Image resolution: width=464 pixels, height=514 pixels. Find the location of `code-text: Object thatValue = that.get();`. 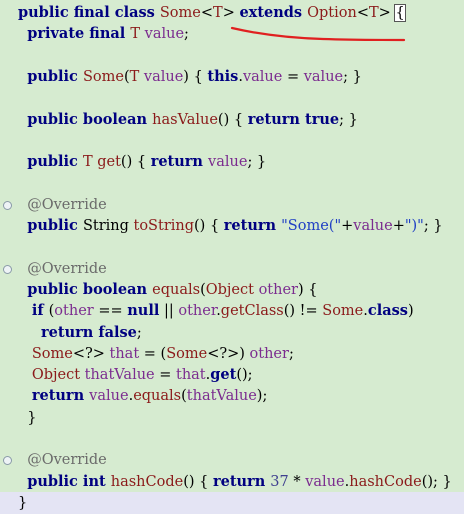

code-text: Object thatValue = that.get(); is located at coordinates (135, 375).